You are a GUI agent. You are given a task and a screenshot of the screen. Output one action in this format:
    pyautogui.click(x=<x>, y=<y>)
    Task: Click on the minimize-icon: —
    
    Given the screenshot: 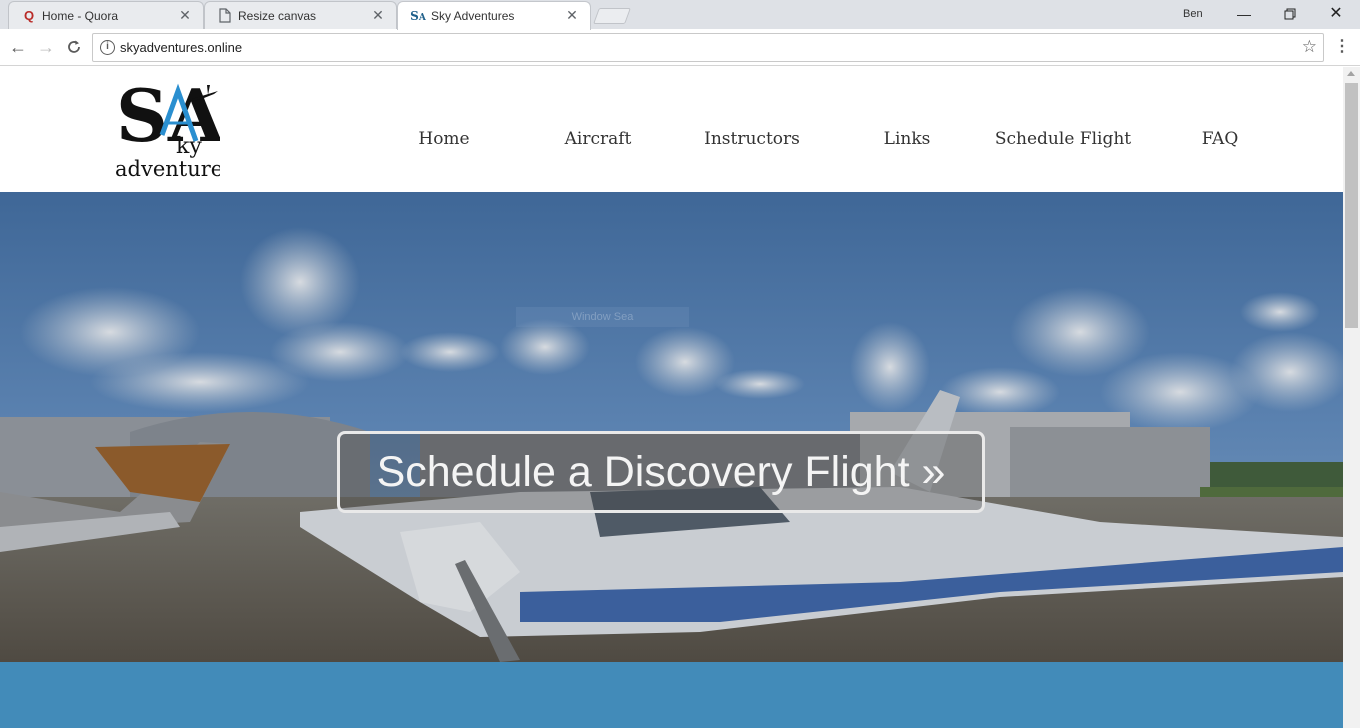 What is the action you would take?
    pyautogui.click(x=1244, y=14)
    